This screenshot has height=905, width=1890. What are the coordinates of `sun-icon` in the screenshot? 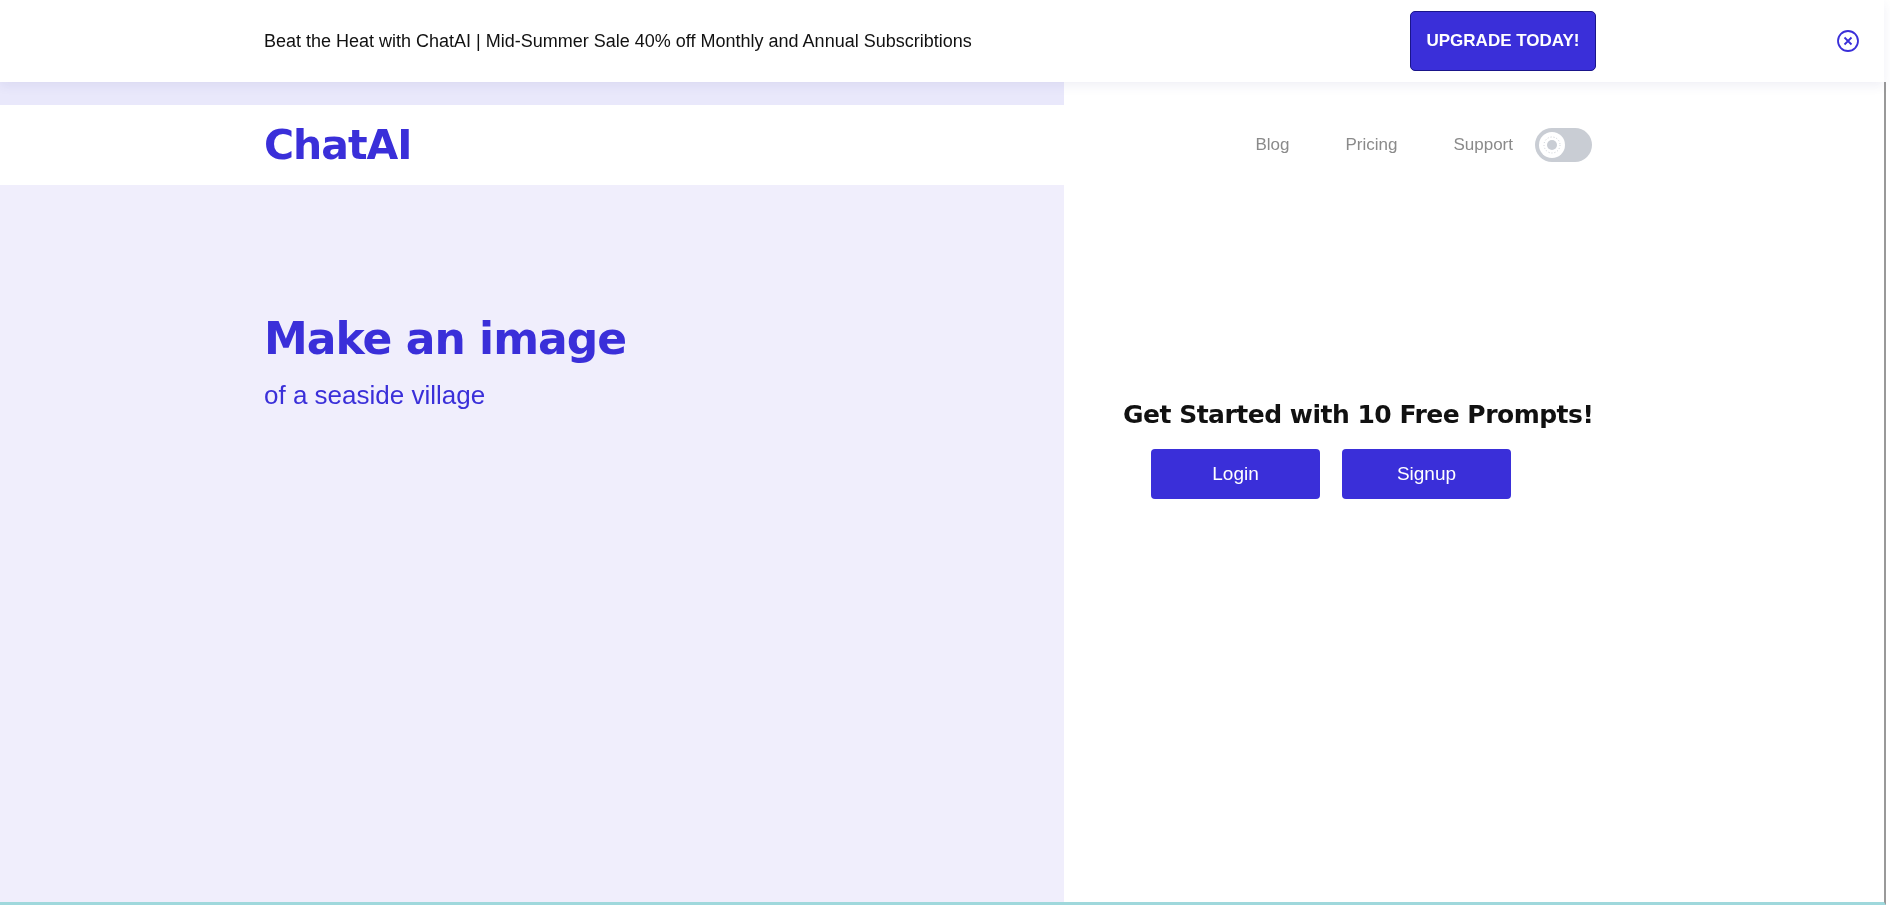 It's located at (1552, 145).